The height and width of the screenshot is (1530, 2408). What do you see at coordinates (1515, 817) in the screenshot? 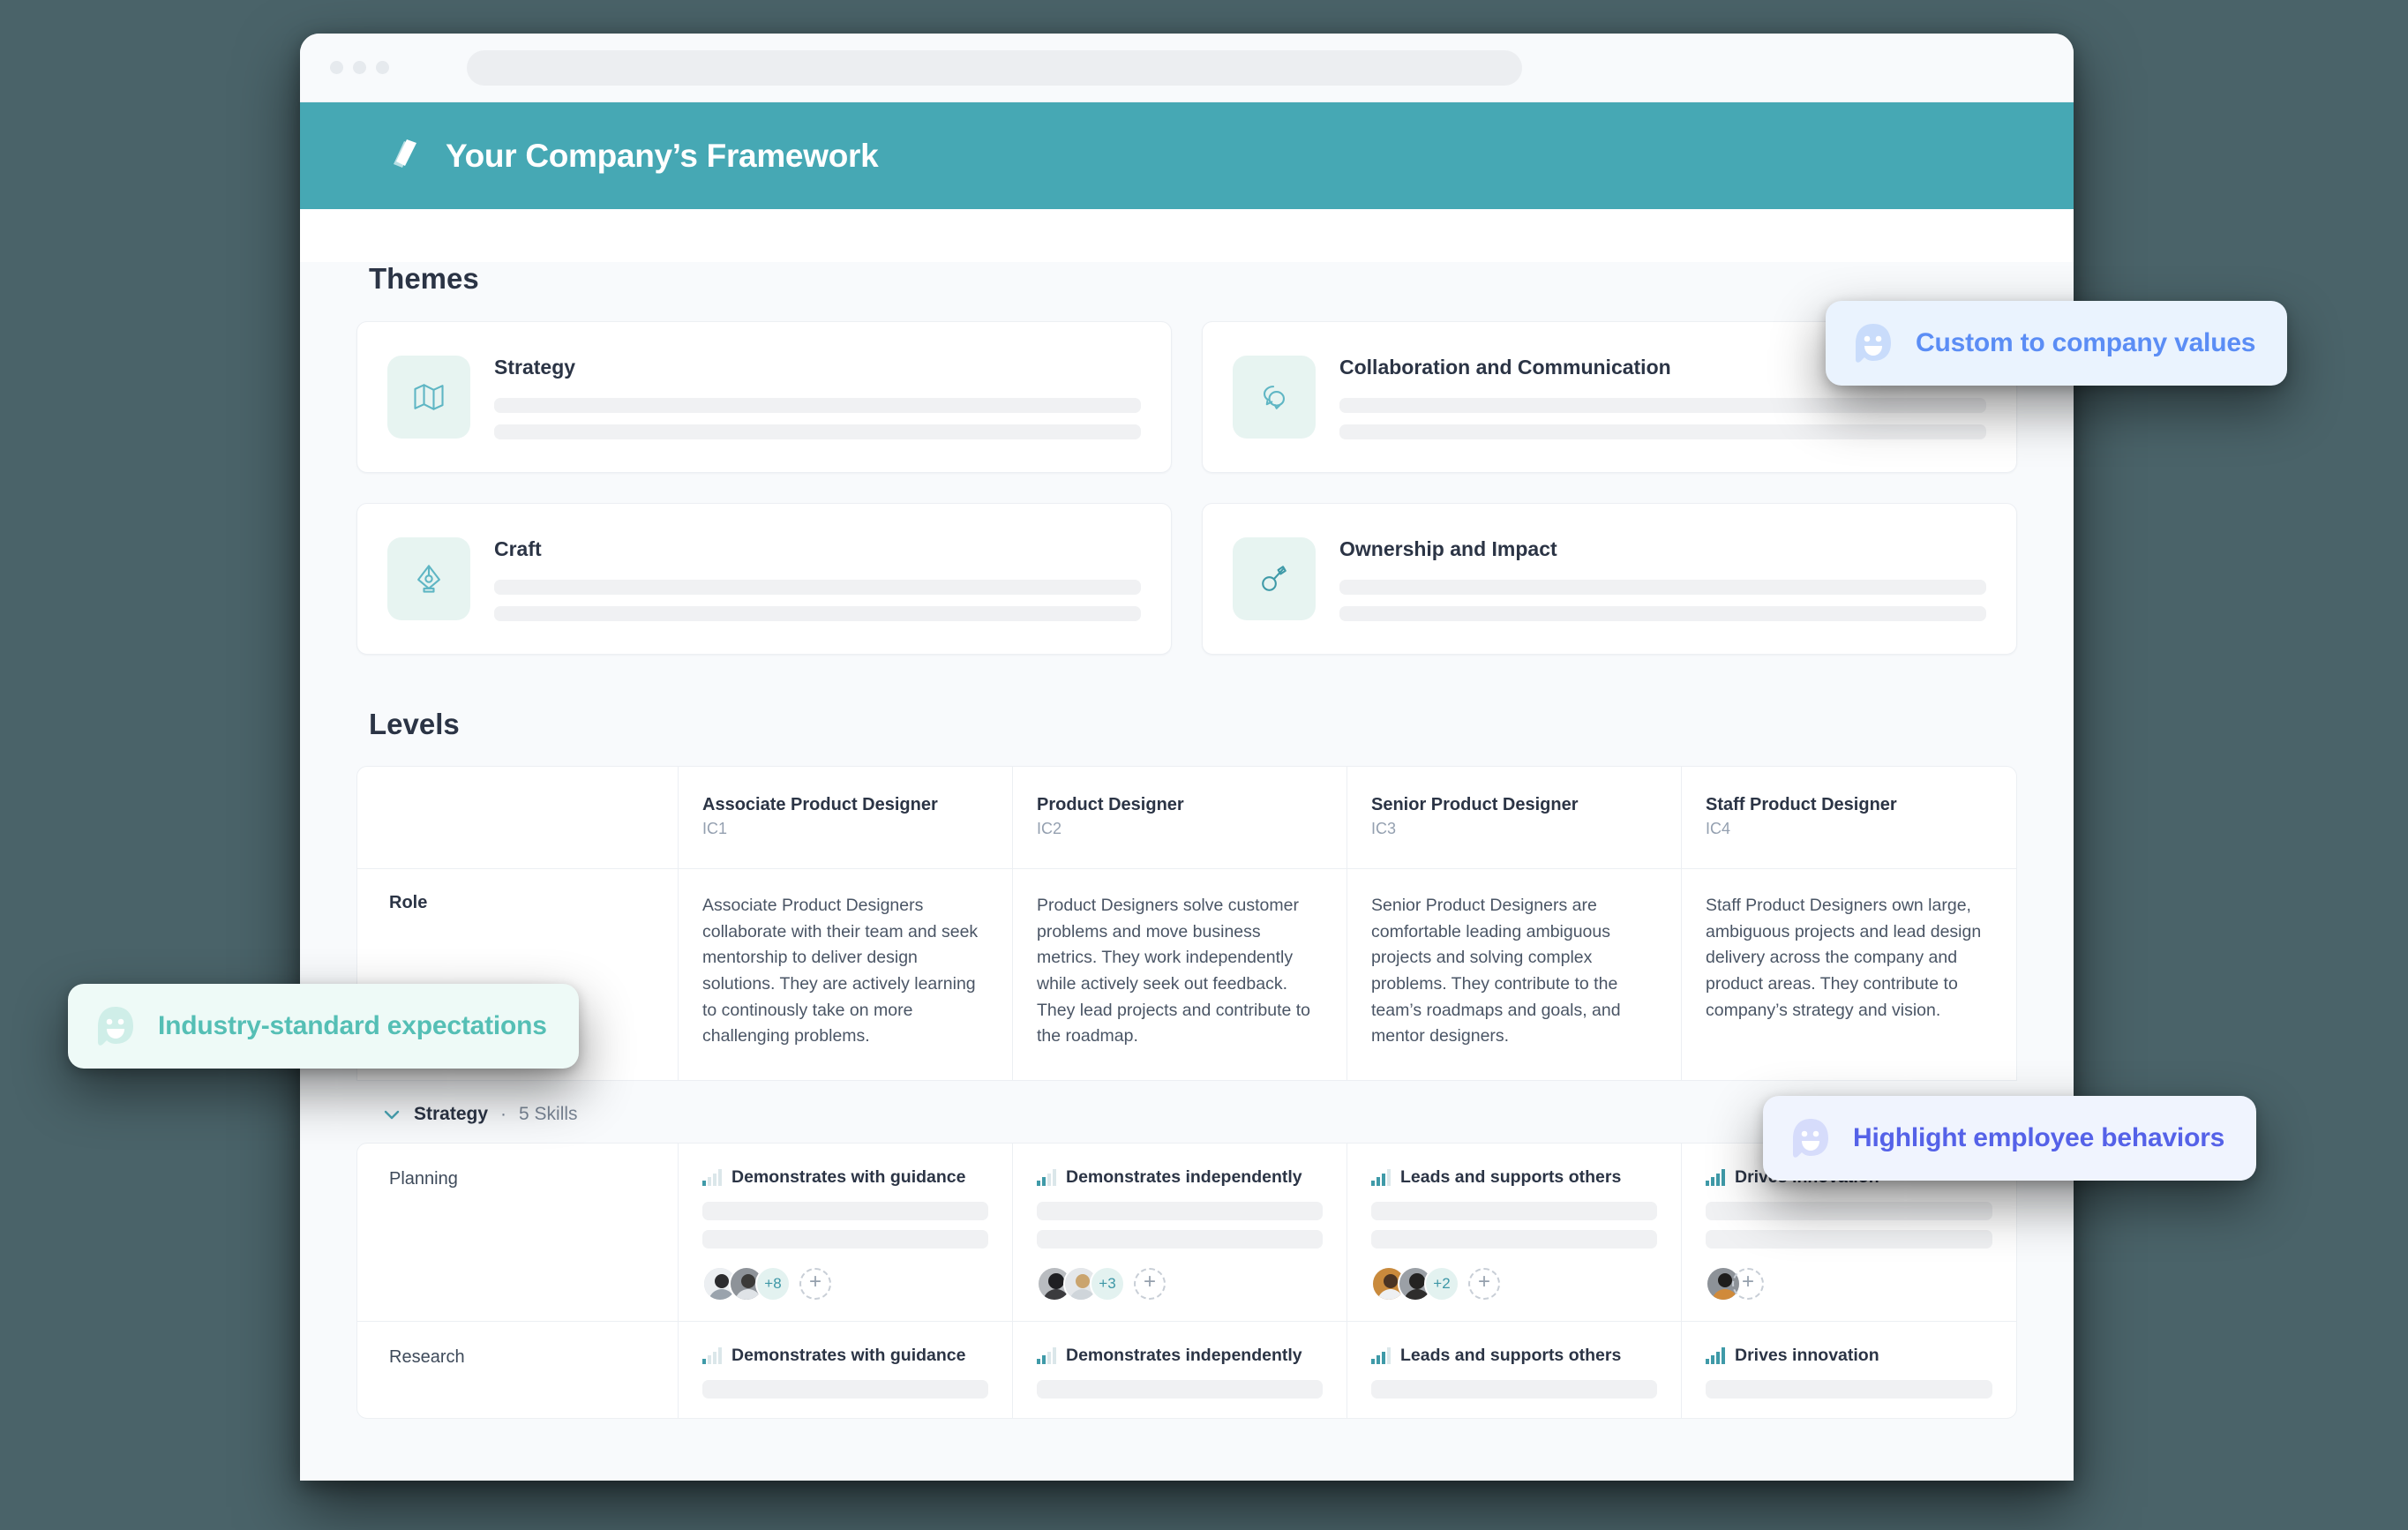
I see `level-column-ic3: Senior Product Designer IC3` at bounding box center [1515, 817].